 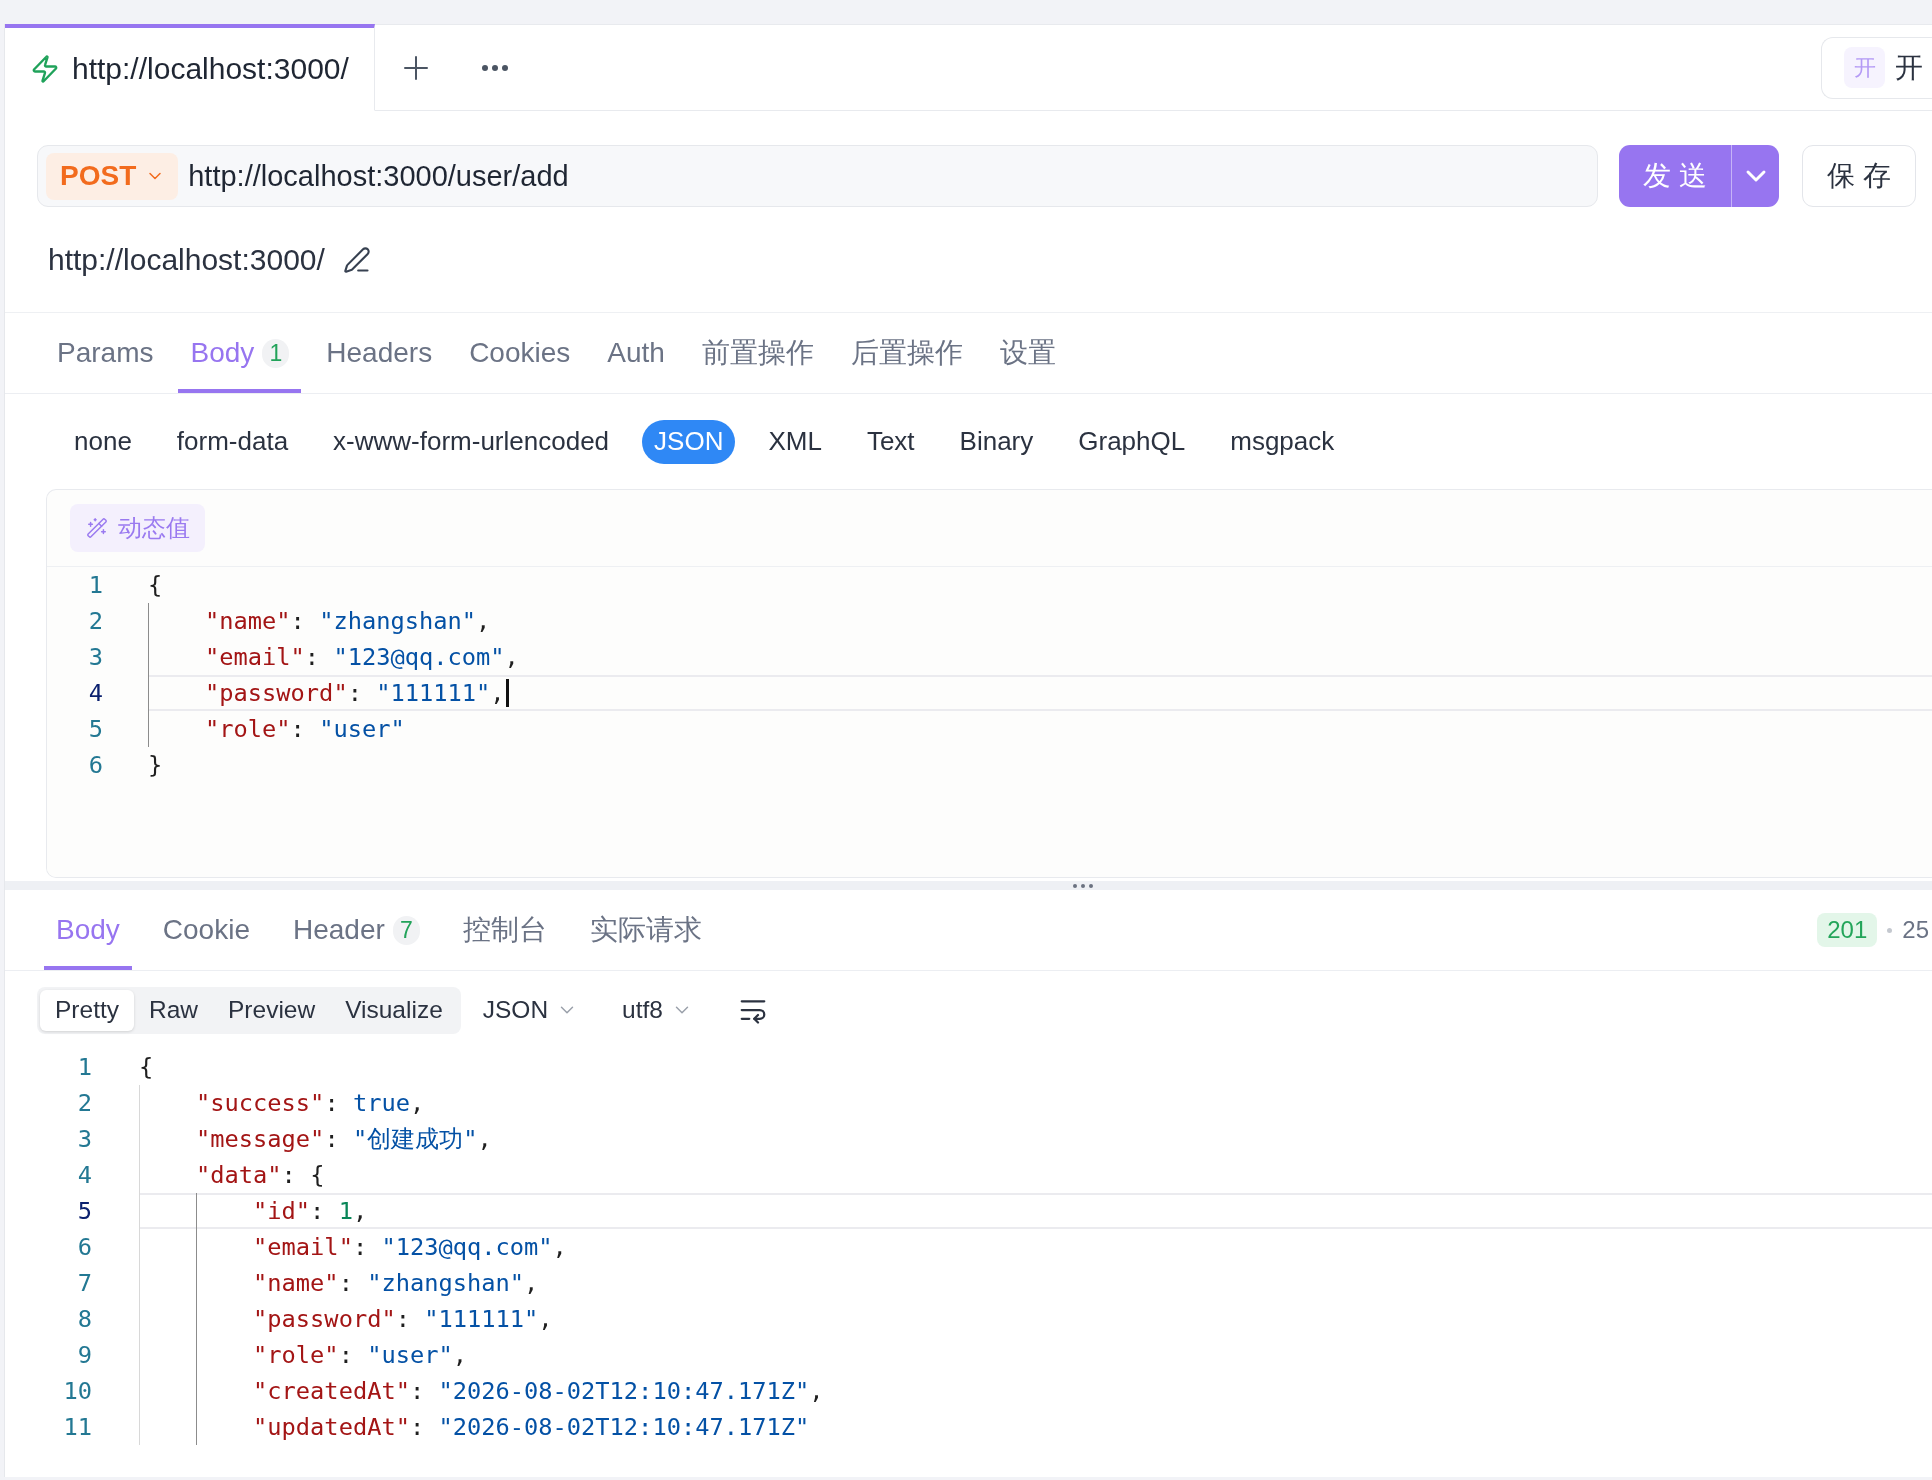 What do you see at coordinates (232, 441) in the screenshot?
I see `body-type-option: form-data` at bounding box center [232, 441].